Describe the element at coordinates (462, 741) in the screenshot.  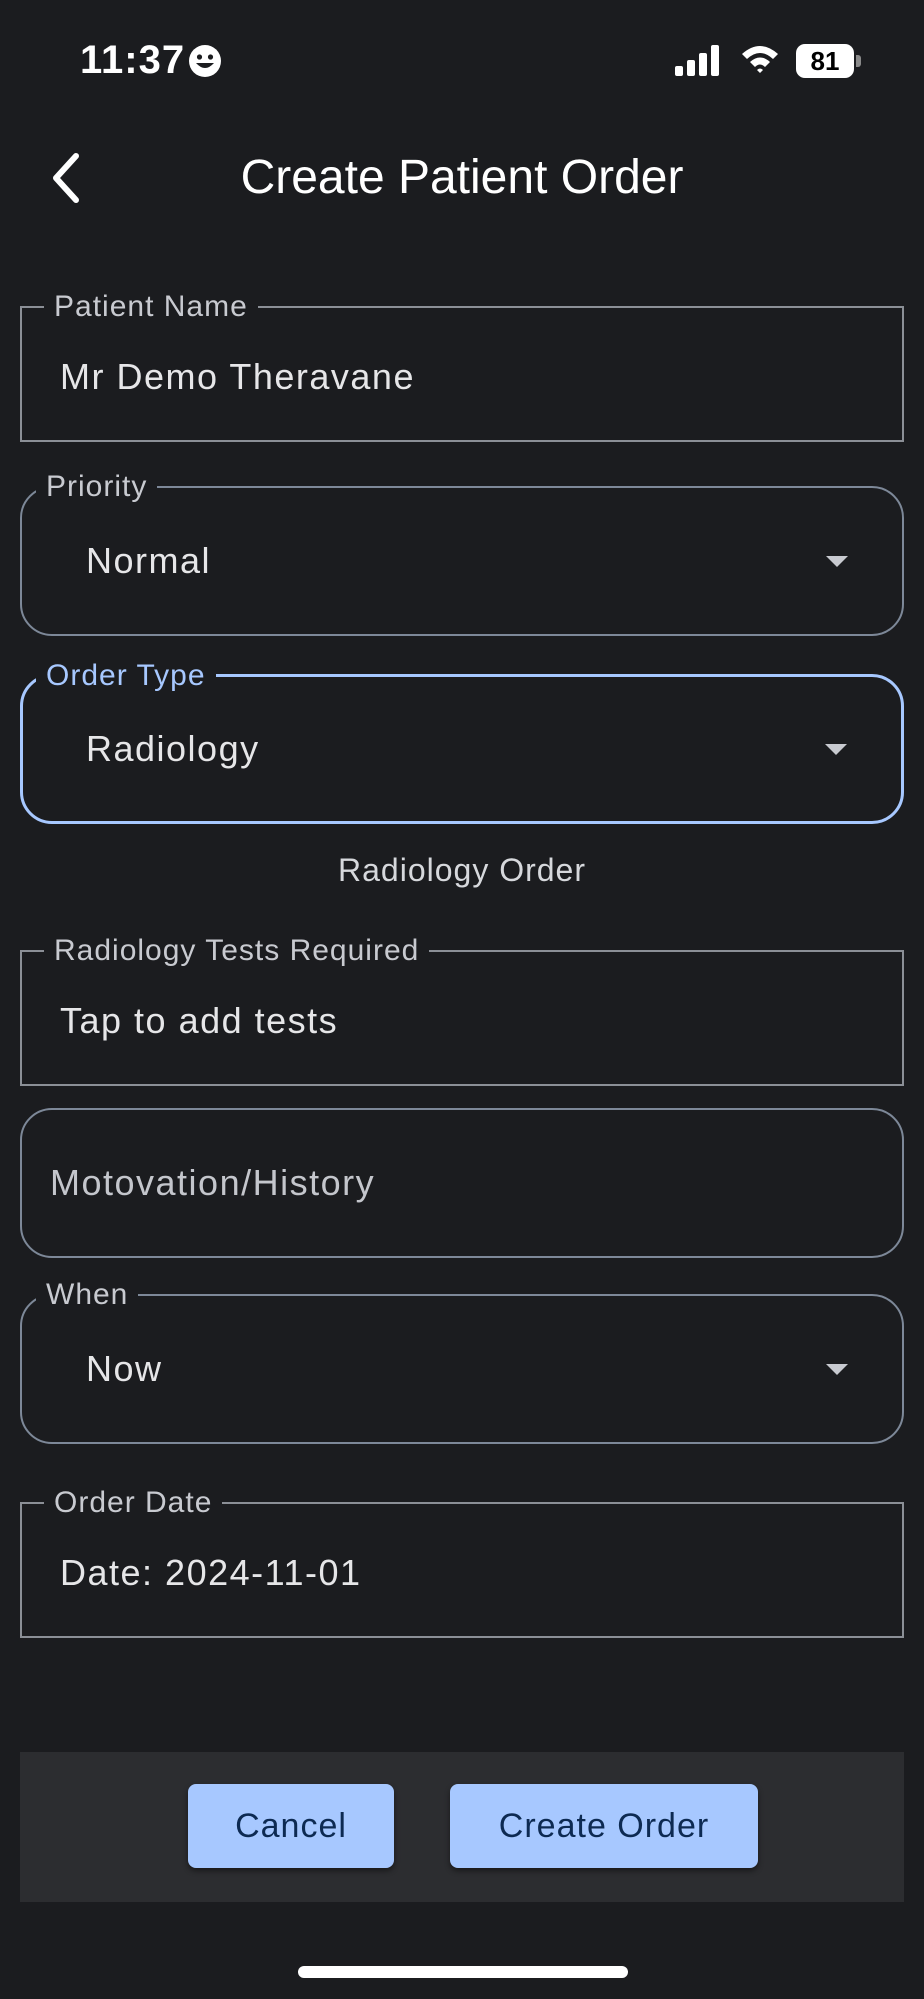
I see `order-type-select: Order Type Radiology` at that location.